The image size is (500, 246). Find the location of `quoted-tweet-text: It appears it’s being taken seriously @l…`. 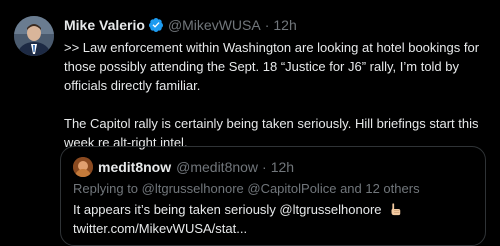

quoted-tweet-text: It appears it’s being taken seriously @l… is located at coordinates (273, 219).